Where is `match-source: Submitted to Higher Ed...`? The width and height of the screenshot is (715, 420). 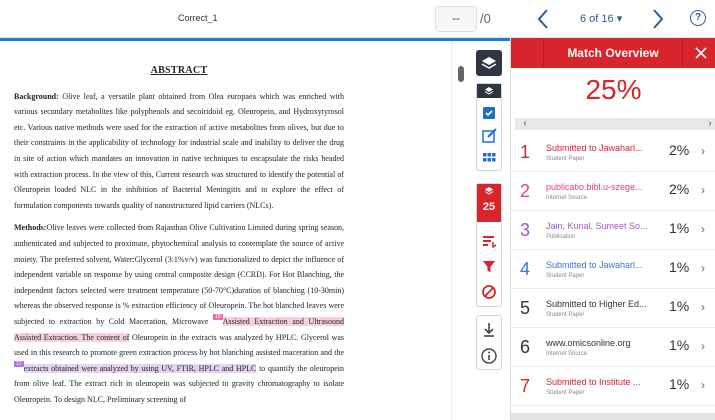
match-source: Submitted to Higher Ed... is located at coordinates (602, 304).